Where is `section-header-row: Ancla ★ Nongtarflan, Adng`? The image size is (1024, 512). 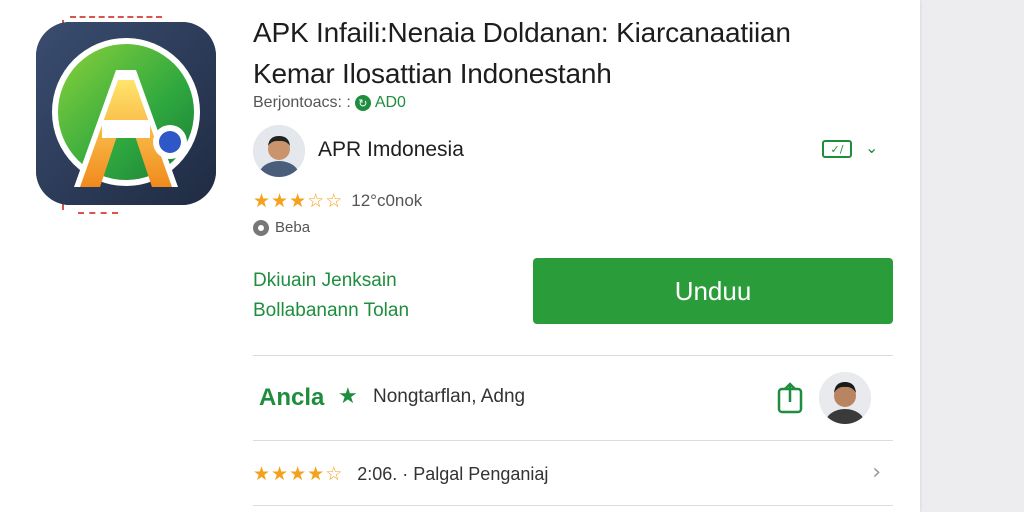 section-header-row: Ancla ★ Nongtarflan, Adng is located at coordinates (573, 400).